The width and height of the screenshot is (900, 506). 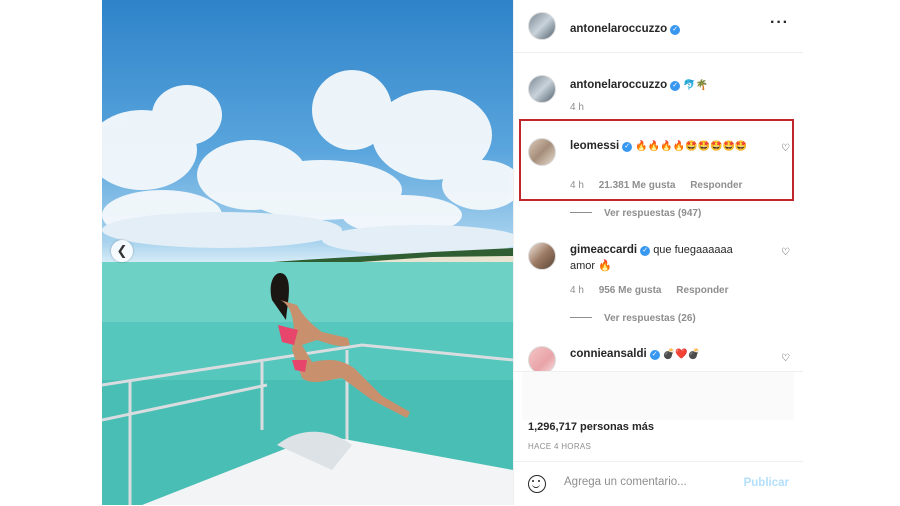 I want to click on author-name-wrap: antonelaroccuzzo ✓, so click(x=625, y=28).